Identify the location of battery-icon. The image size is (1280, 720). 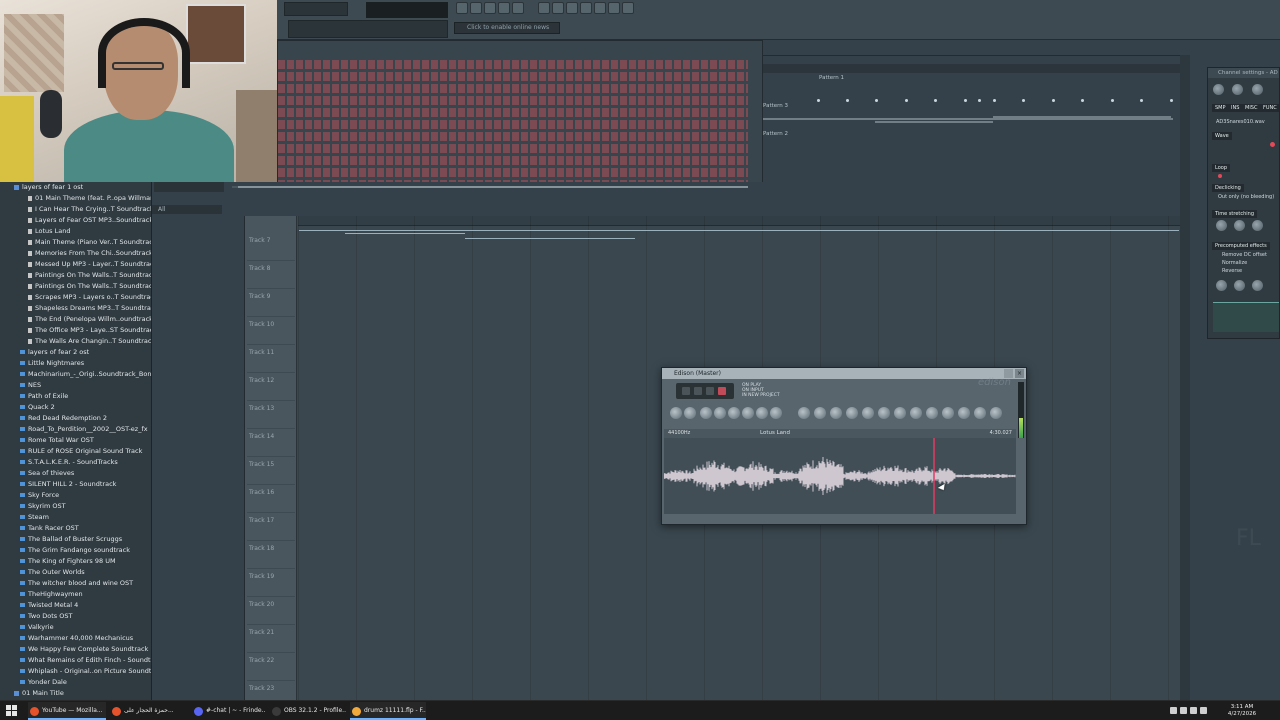
(1203, 710).